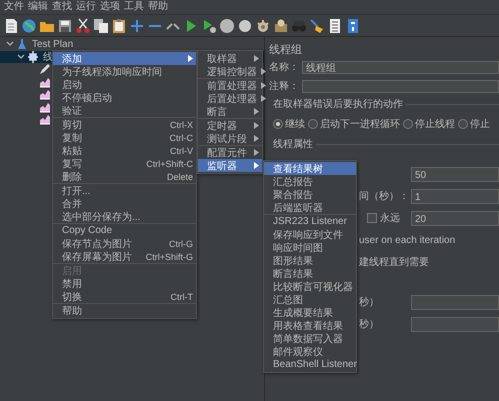  What do you see at coordinates (181, 297) in the screenshot?
I see `shortcut-label: Ctrl-T` at bounding box center [181, 297].